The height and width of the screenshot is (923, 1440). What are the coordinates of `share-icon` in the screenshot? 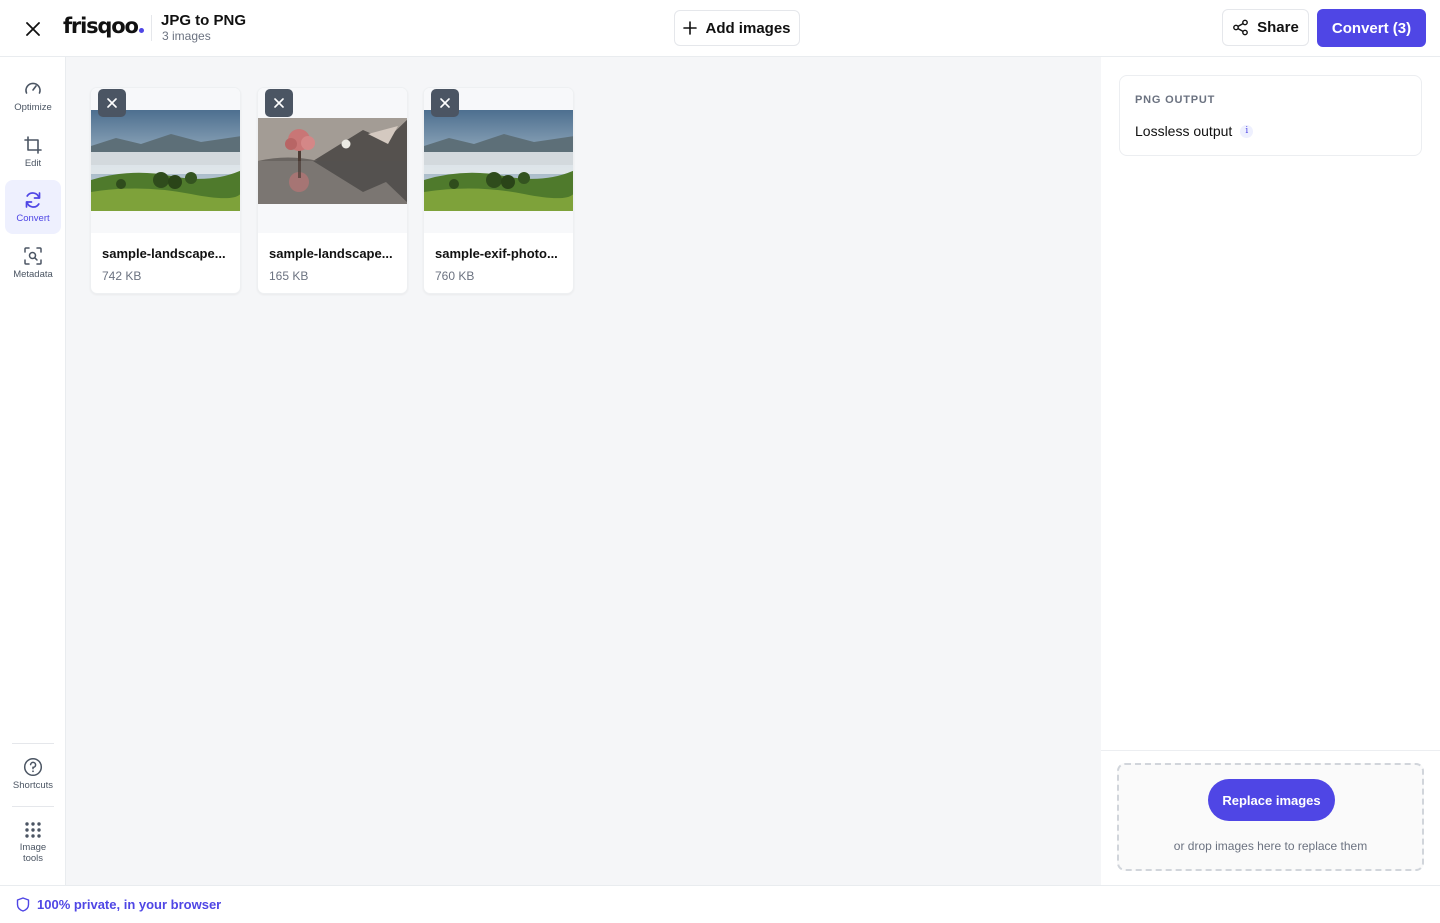 It's located at (1241, 27).